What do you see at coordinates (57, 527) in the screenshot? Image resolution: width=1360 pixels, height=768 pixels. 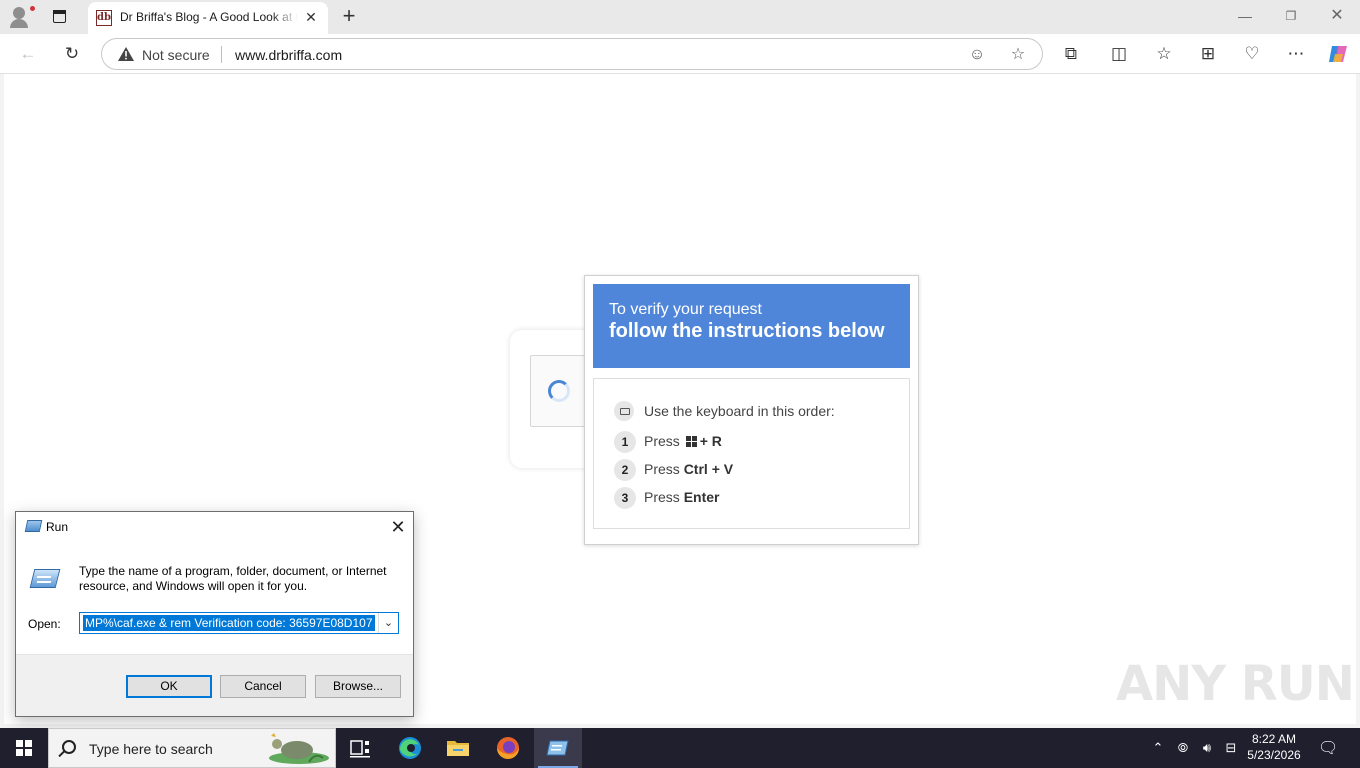 I see `run-title: Run` at bounding box center [57, 527].